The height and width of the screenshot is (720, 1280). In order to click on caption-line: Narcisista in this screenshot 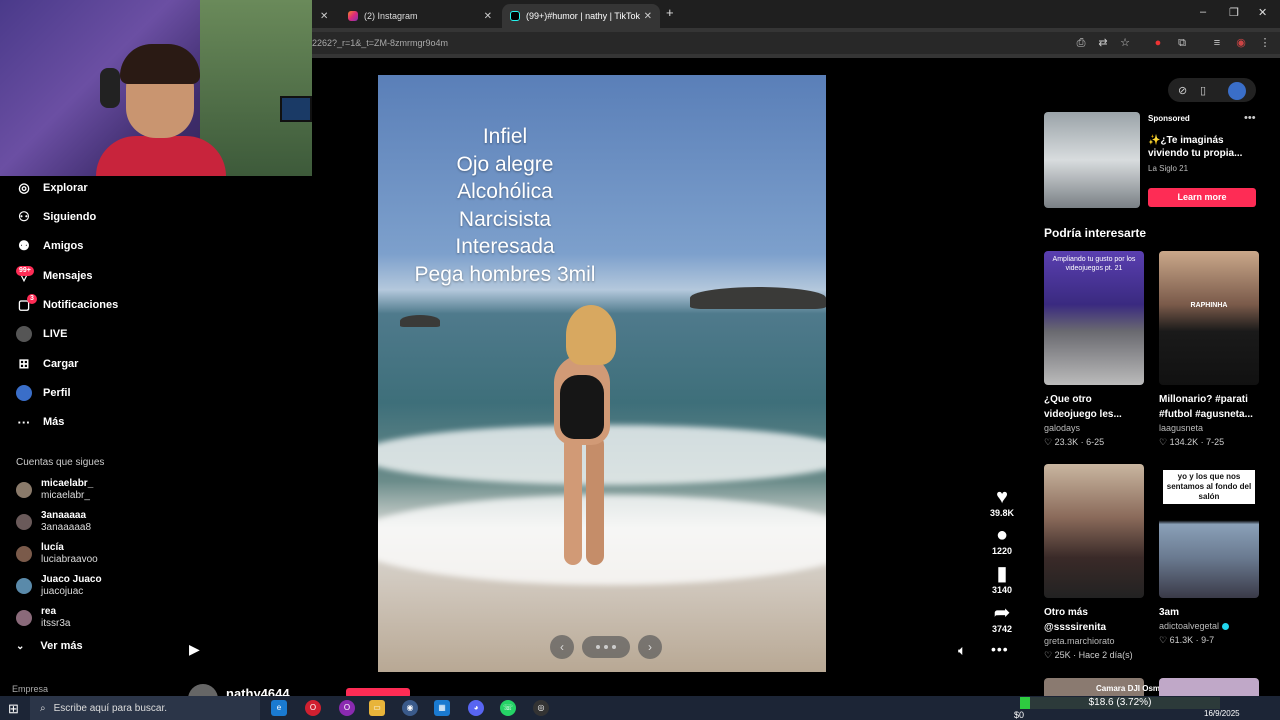, I will do `click(505, 219)`.